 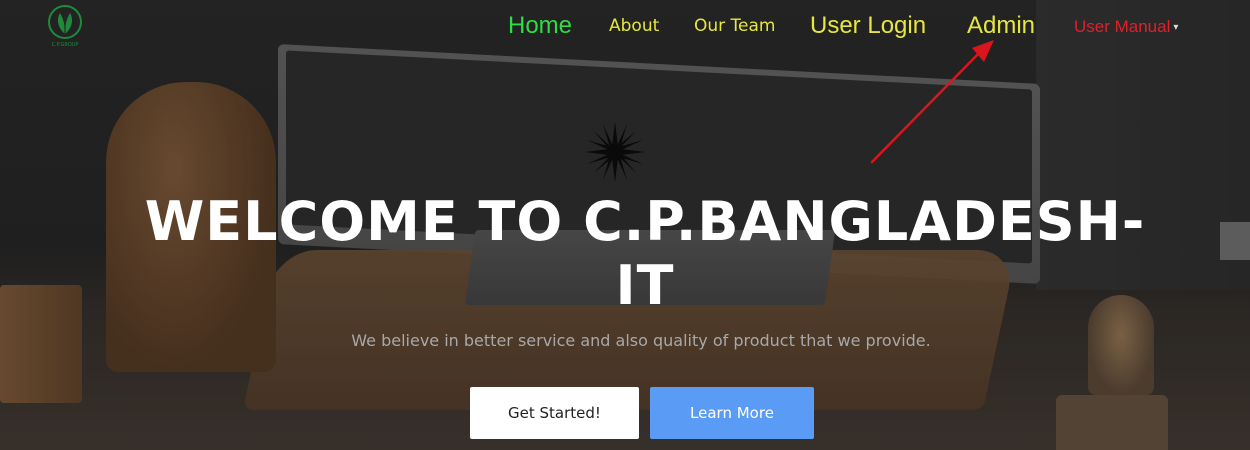 I want to click on learn-more-button: Learn More, so click(x=732, y=413).